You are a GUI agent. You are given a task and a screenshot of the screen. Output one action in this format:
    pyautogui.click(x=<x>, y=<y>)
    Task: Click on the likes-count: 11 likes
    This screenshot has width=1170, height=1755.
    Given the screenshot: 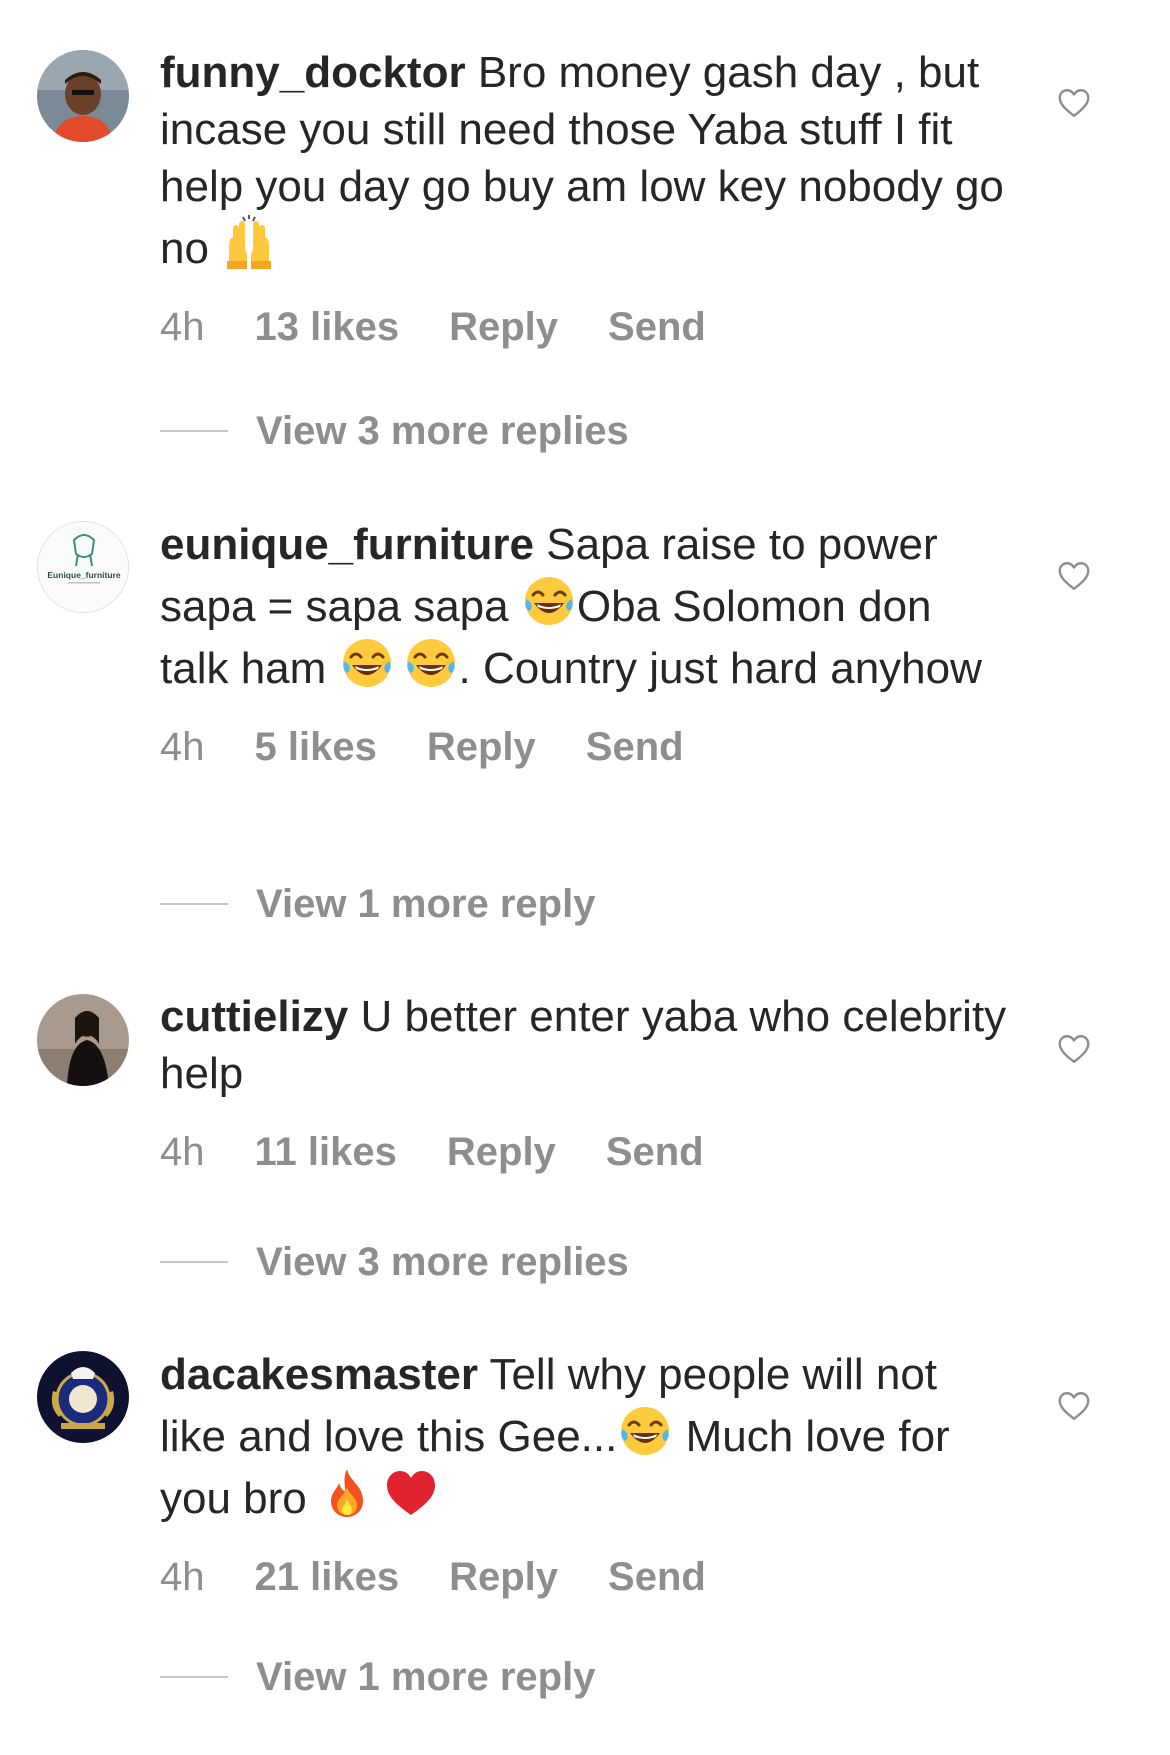 What is the action you would take?
    pyautogui.click(x=326, y=1152)
    